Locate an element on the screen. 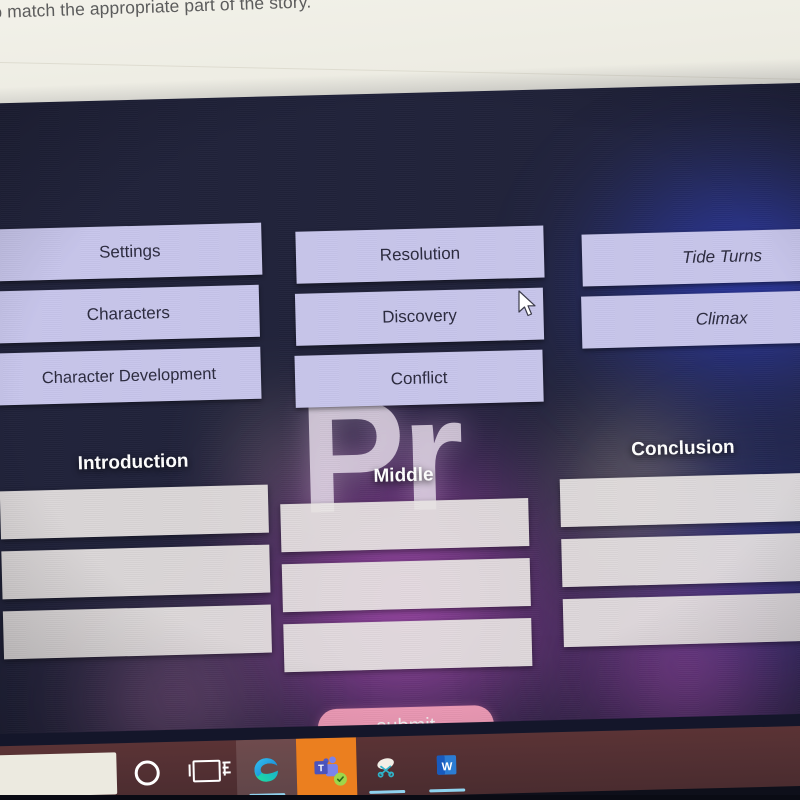  taskbar-search-input is located at coordinates (59, 775).